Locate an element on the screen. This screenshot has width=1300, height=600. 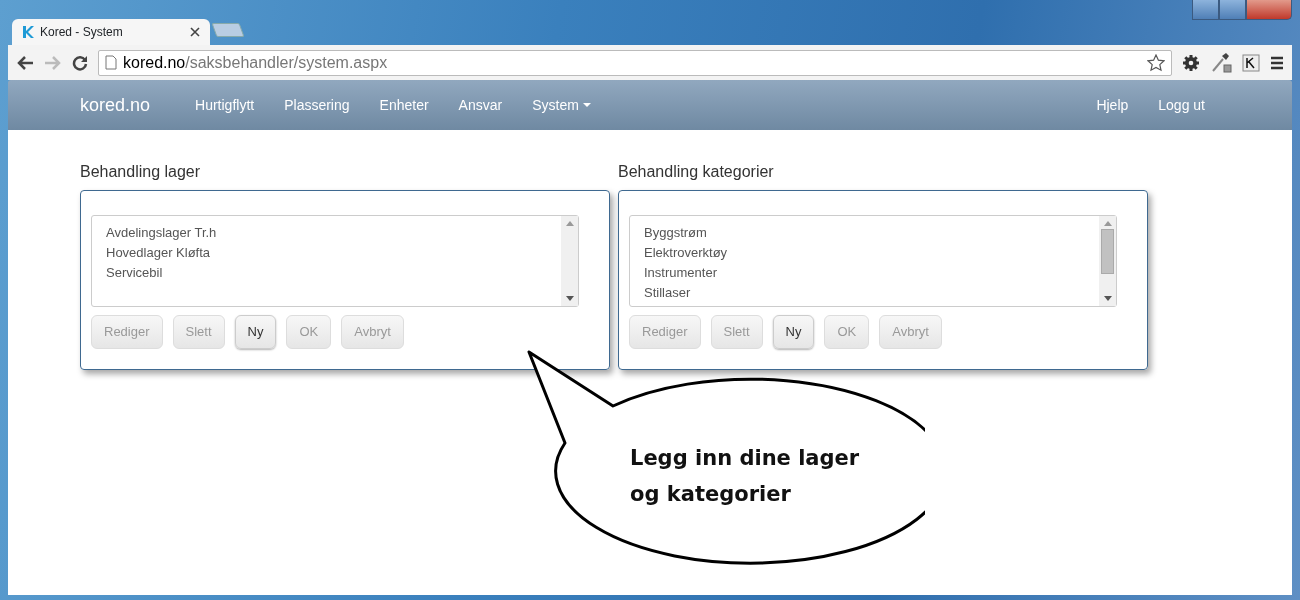
list-item: Instrumenter is located at coordinates (864, 273).